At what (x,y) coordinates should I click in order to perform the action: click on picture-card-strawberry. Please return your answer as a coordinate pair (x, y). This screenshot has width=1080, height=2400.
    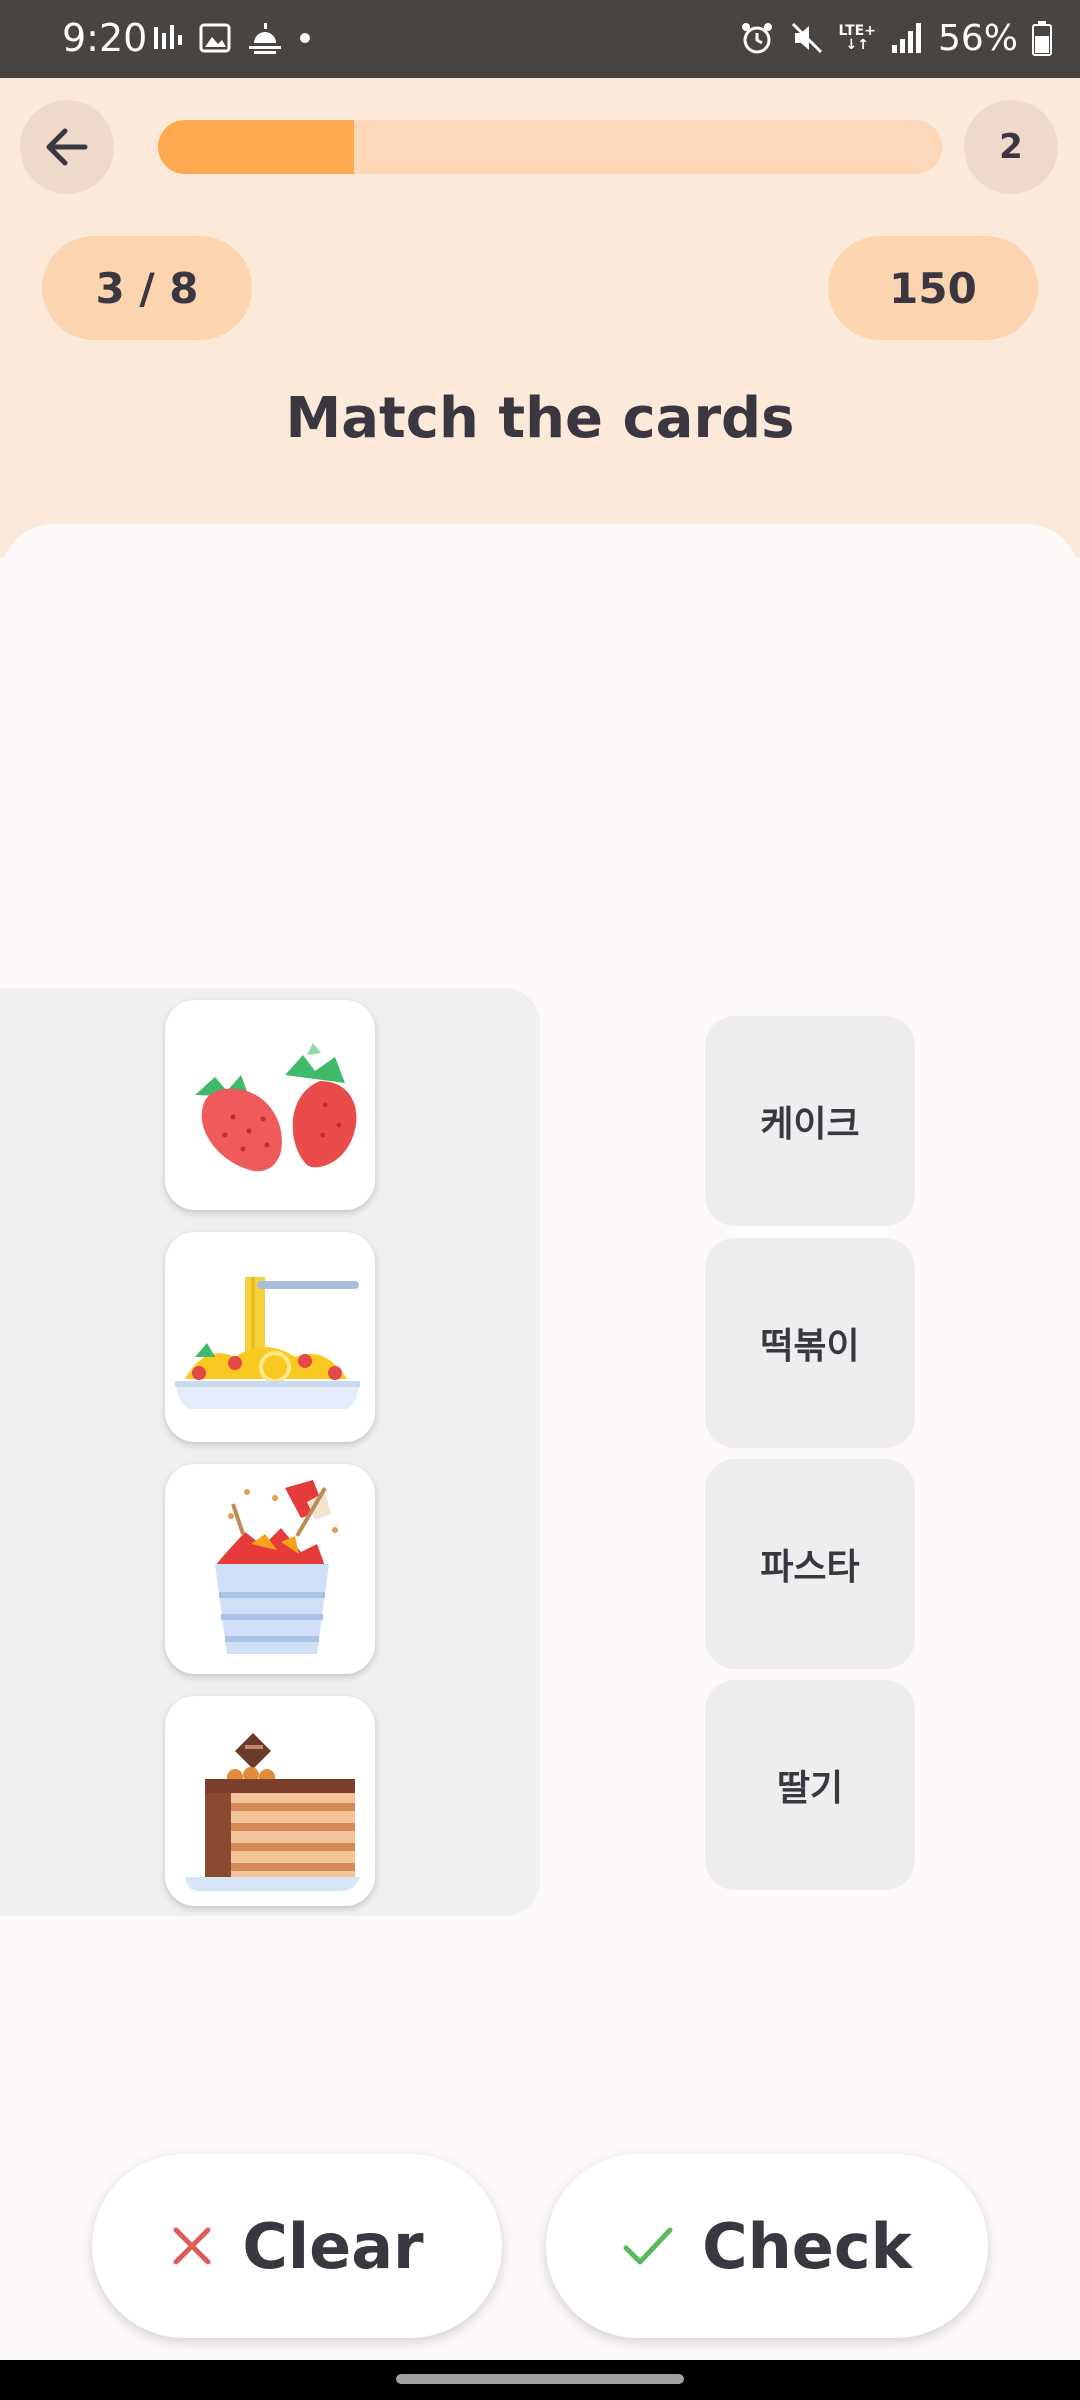
    Looking at the image, I should click on (270, 1105).